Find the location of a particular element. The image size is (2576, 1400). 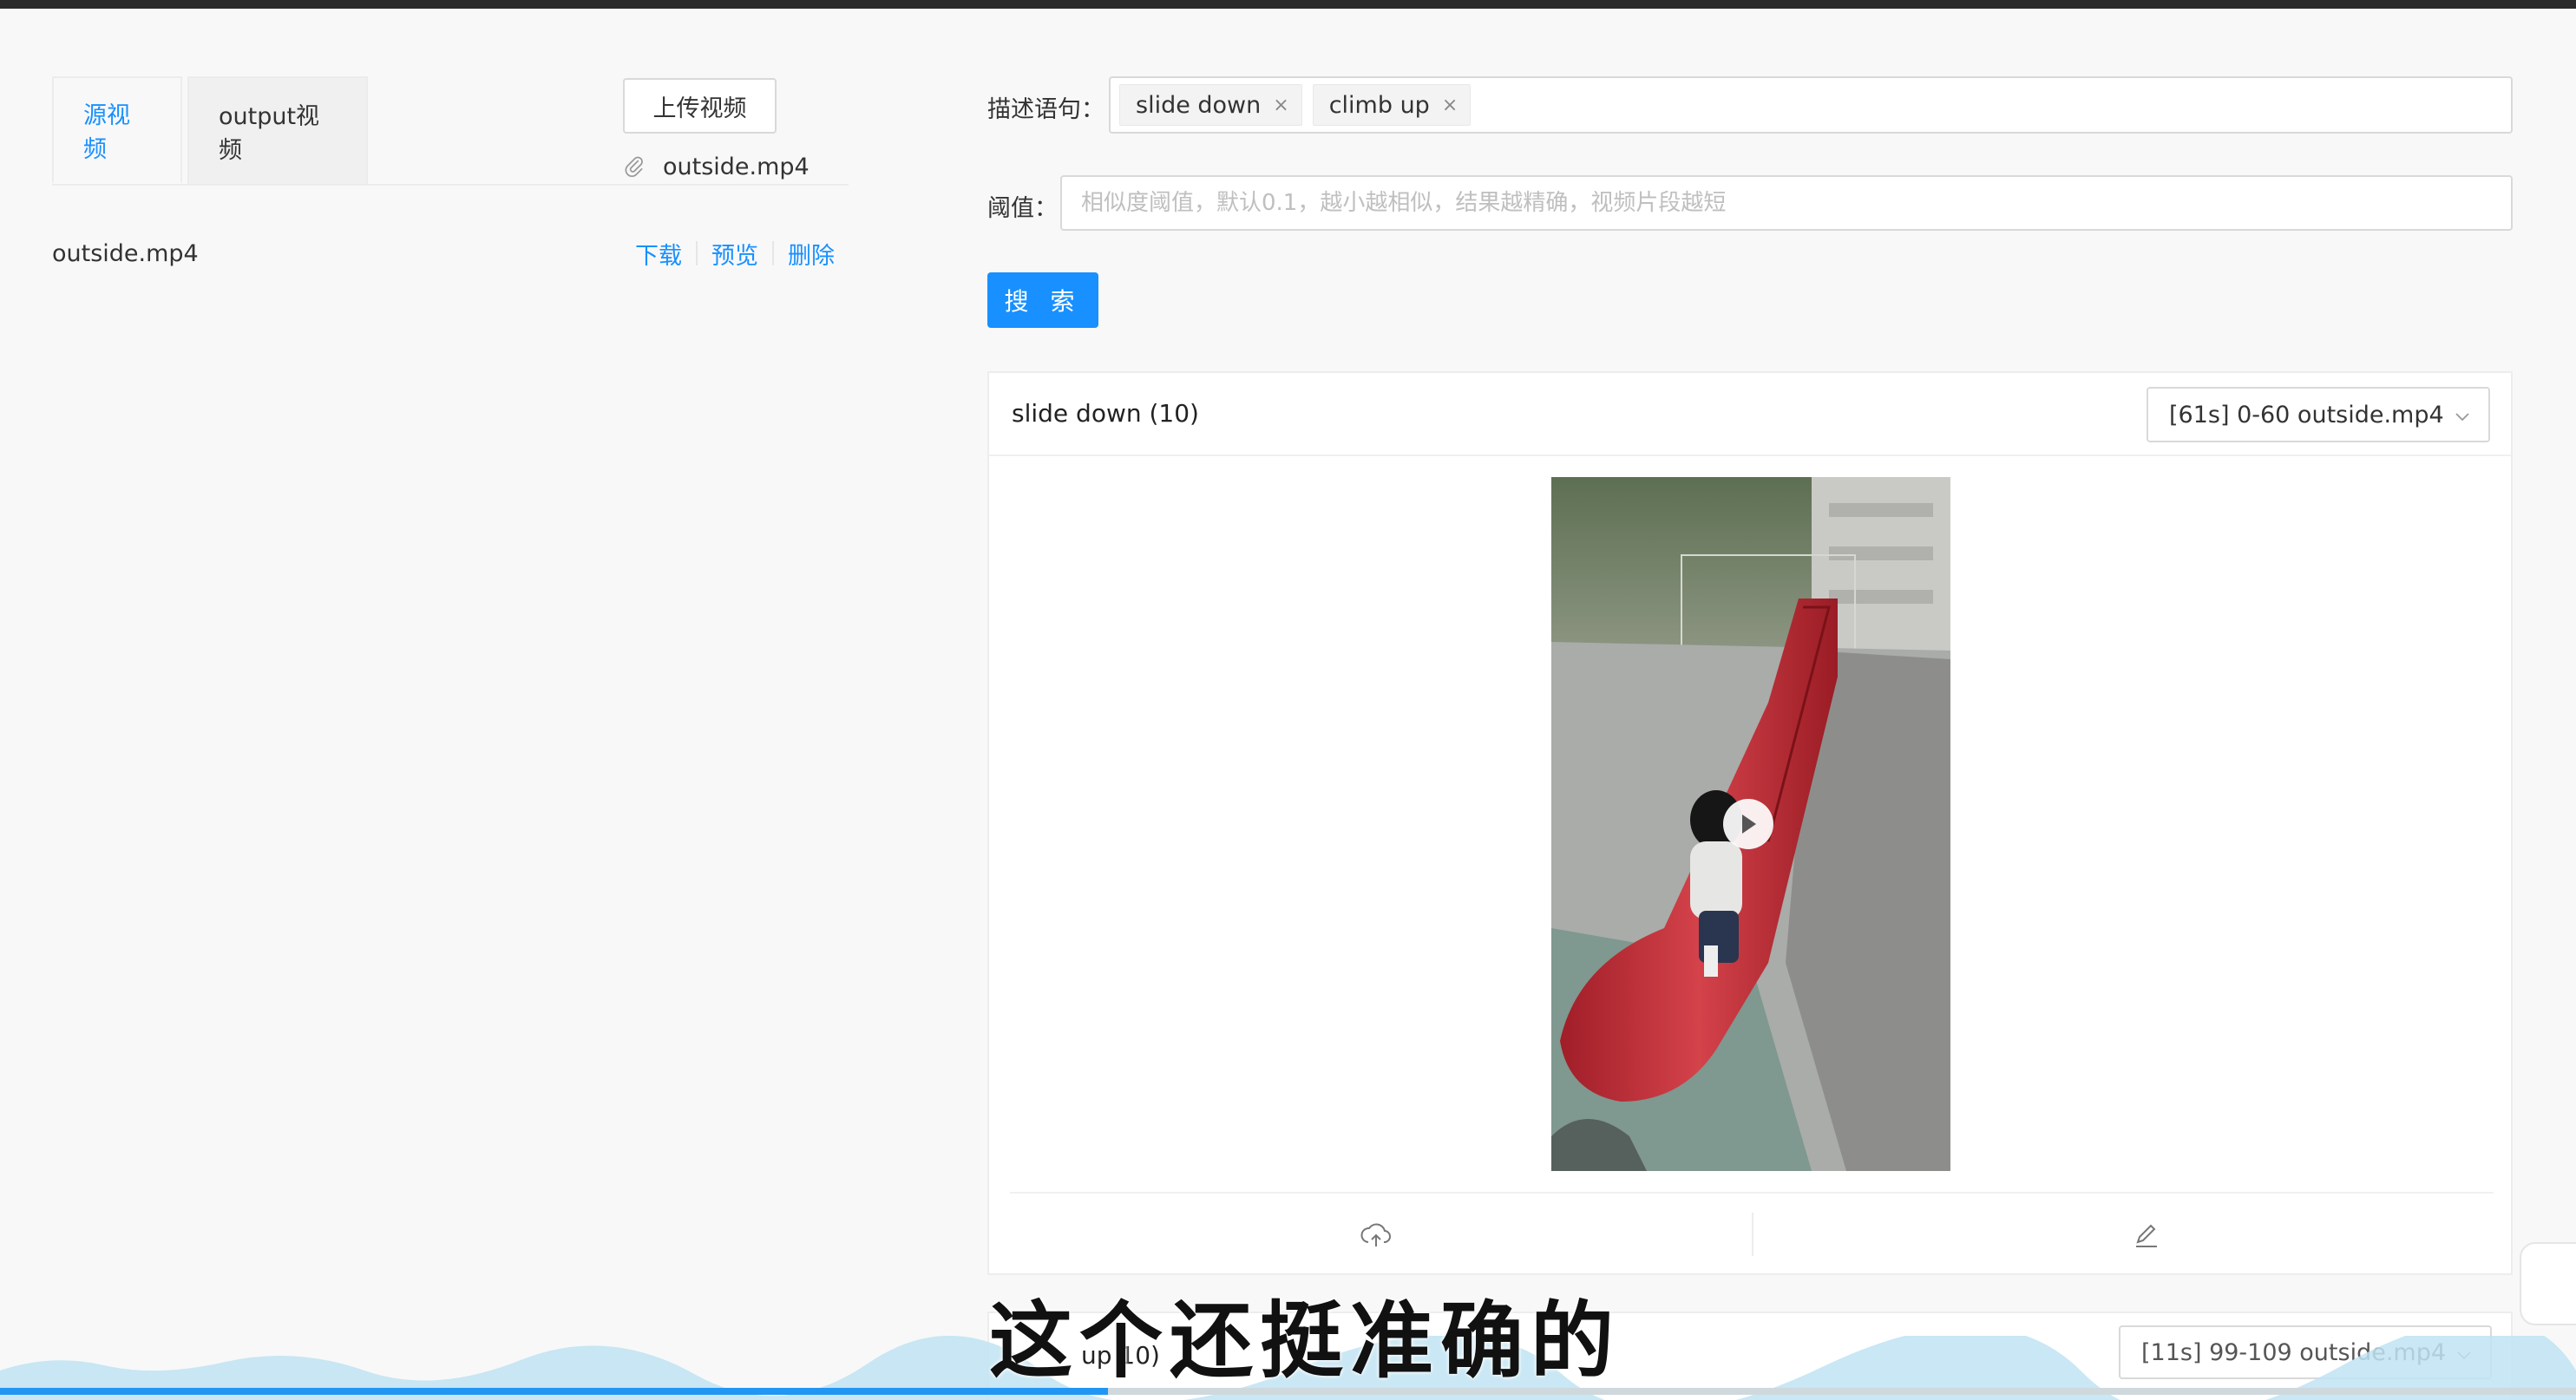

clip-select: [61s] 0-60 outside.mp4 is located at coordinates (2318, 414).